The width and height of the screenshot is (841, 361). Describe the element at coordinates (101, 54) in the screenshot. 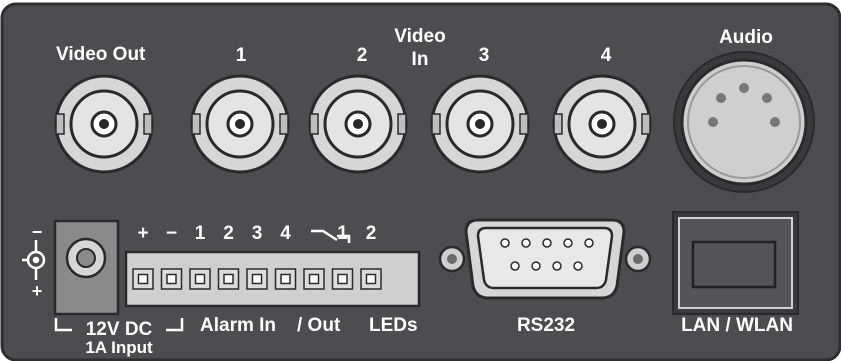

I see `video-out-label: Video Out` at that location.